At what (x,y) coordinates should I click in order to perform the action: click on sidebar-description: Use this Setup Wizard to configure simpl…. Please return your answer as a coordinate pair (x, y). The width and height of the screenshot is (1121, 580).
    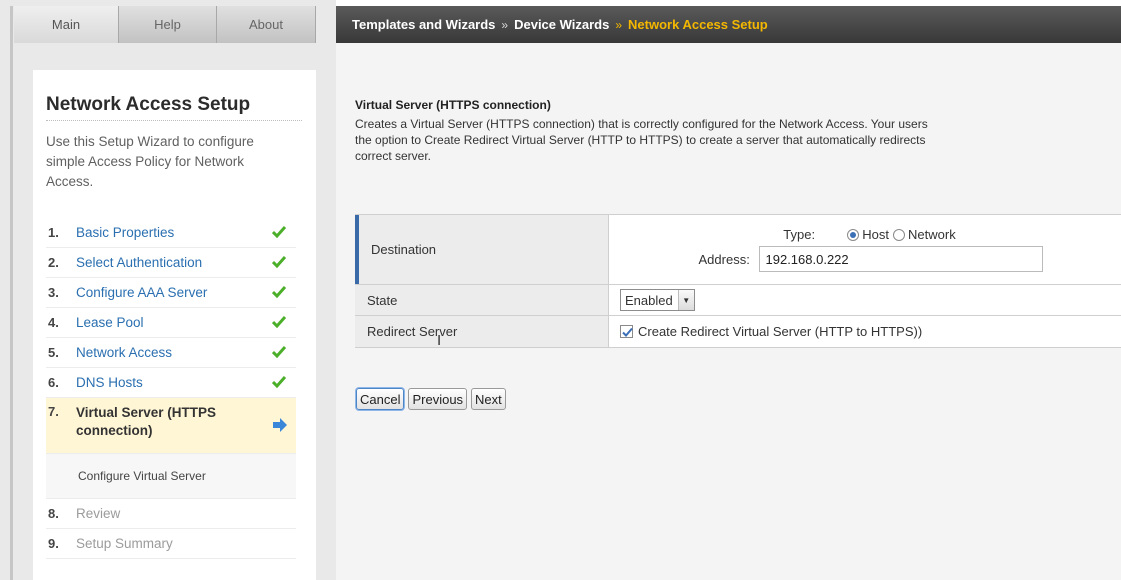
    Looking at the image, I should click on (150, 161).